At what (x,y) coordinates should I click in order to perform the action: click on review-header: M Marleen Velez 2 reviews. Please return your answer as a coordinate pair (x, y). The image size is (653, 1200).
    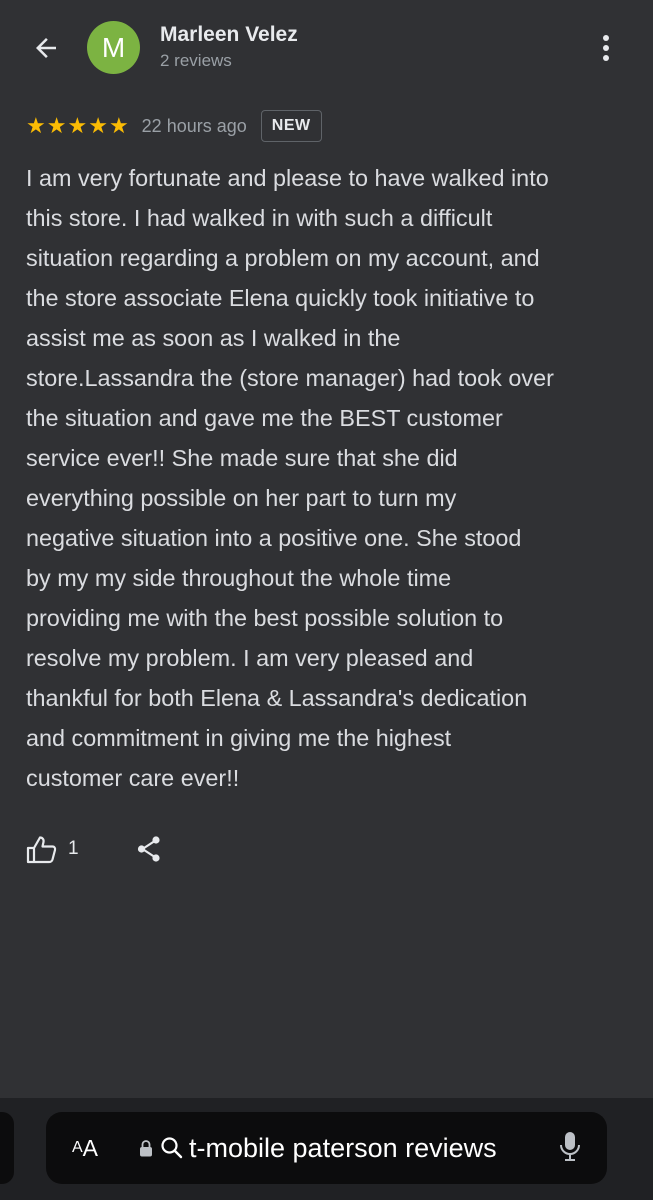
    Looking at the image, I should click on (326, 50).